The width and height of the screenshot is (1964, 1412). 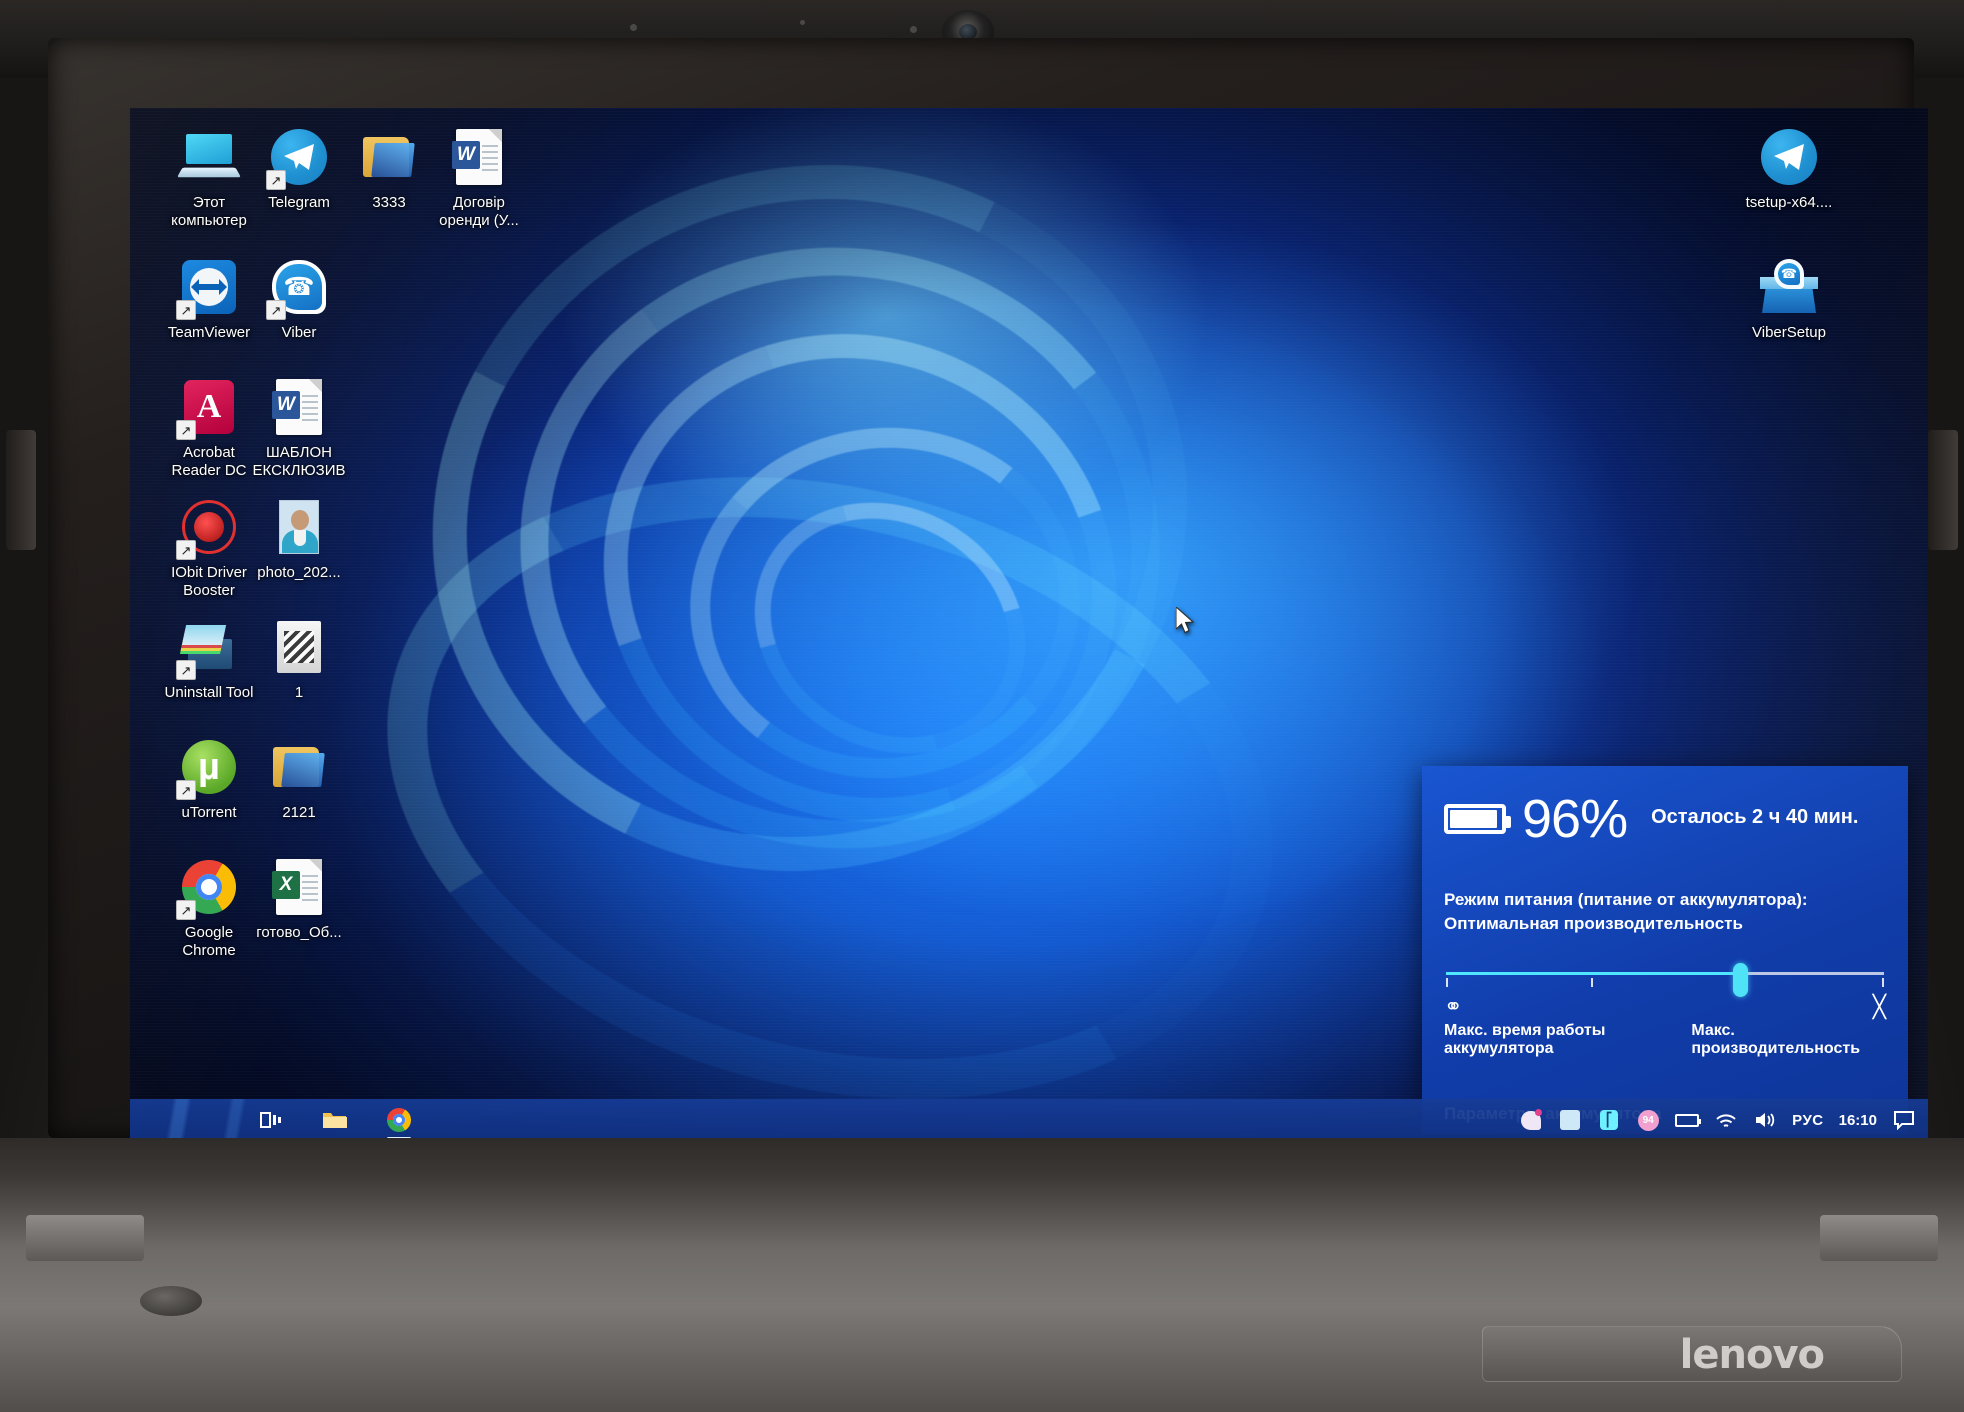 I want to click on winrar-archive-icon, so click(x=299, y=647).